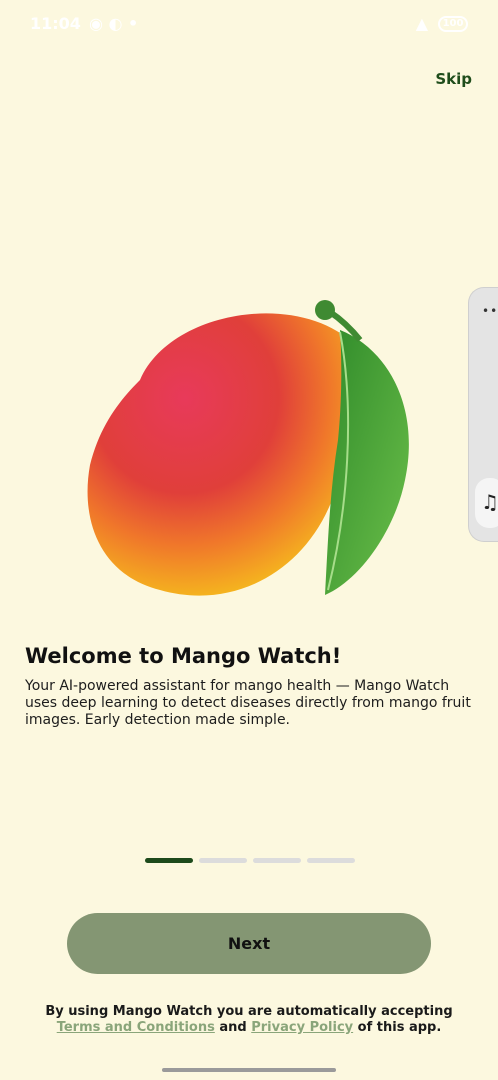  Describe the element at coordinates (399, 1027) in the screenshot. I see `terms-suffix: of this app.` at that location.